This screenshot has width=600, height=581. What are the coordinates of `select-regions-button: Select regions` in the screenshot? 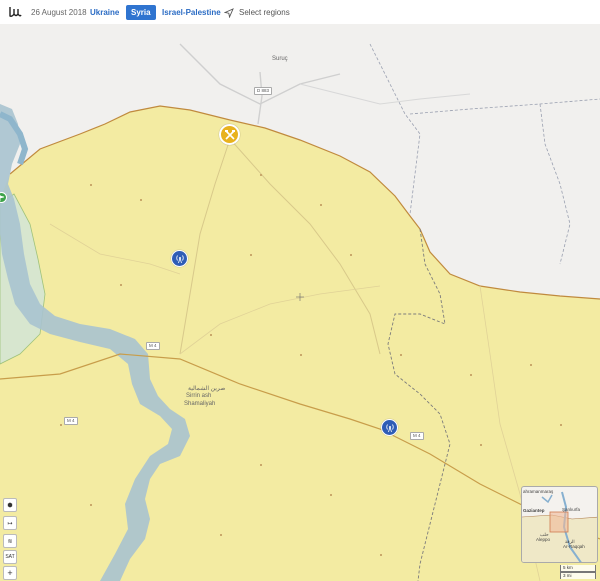 It's located at (257, 12).